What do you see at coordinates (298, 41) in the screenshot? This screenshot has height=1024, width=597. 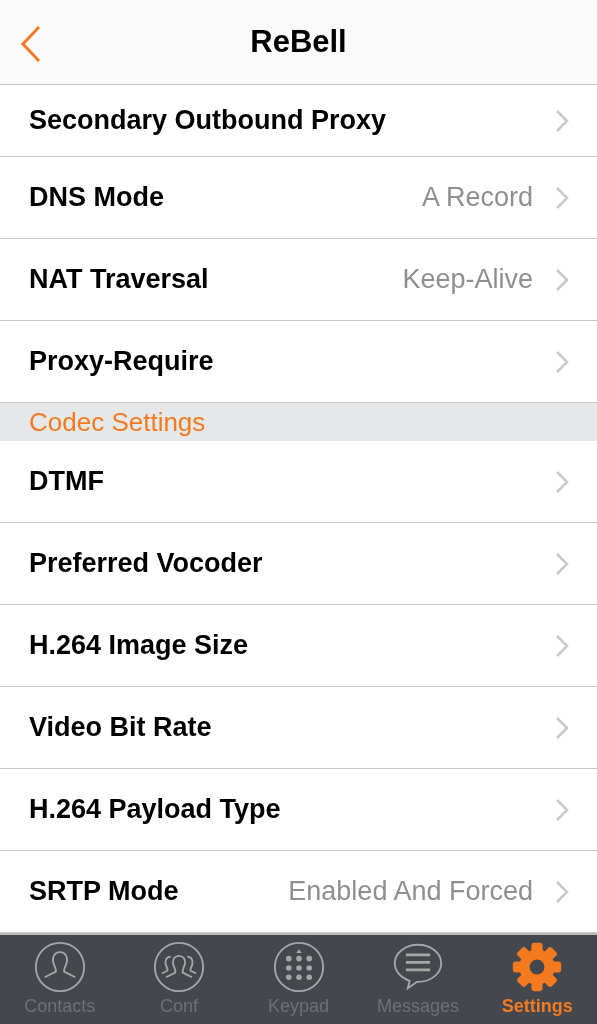 I see `window-title: ReBell` at bounding box center [298, 41].